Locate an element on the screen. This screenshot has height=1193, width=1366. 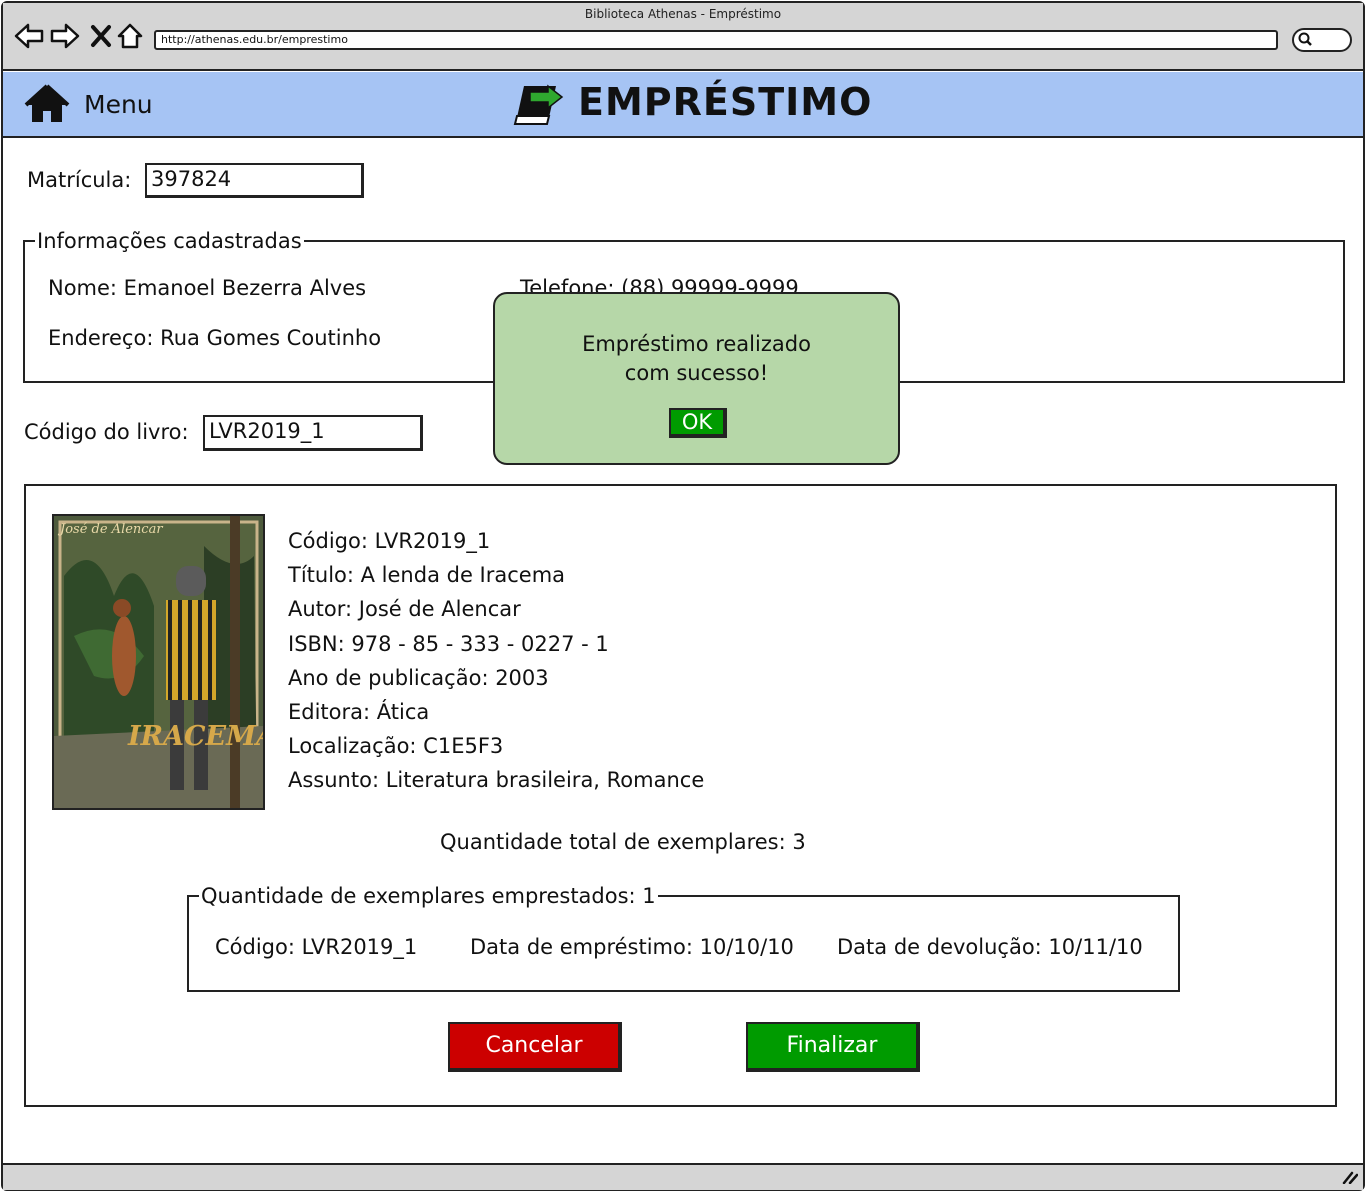
ok-button: OK is located at coordinates (698, 423).